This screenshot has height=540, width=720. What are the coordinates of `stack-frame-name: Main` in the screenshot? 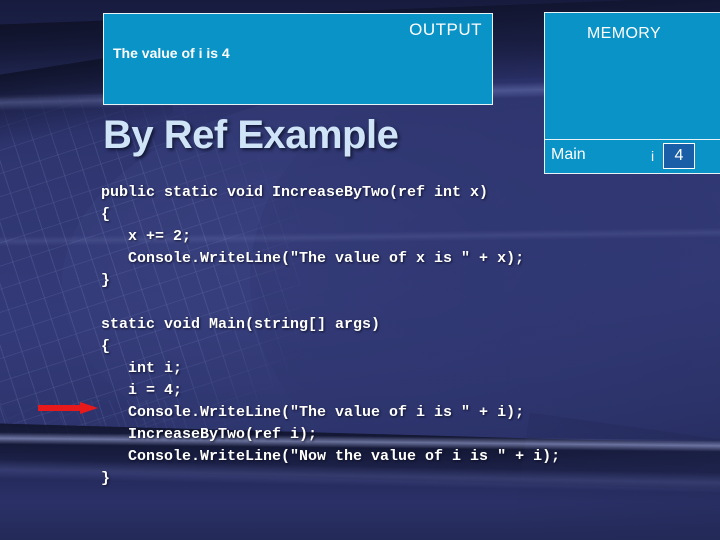 It's located at (568, 154).